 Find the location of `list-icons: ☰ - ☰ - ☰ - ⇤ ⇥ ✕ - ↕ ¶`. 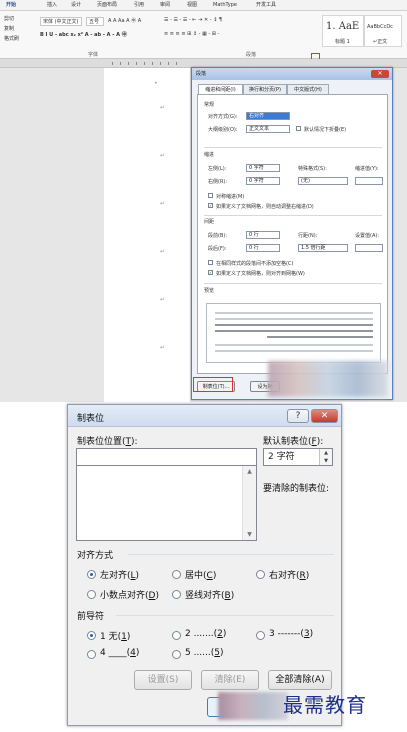

list-icons: ☰ - ☰ - ☰ - ⇤ ⇥ ✕ - ↕ ¶ is located at coordinates (193, 20).